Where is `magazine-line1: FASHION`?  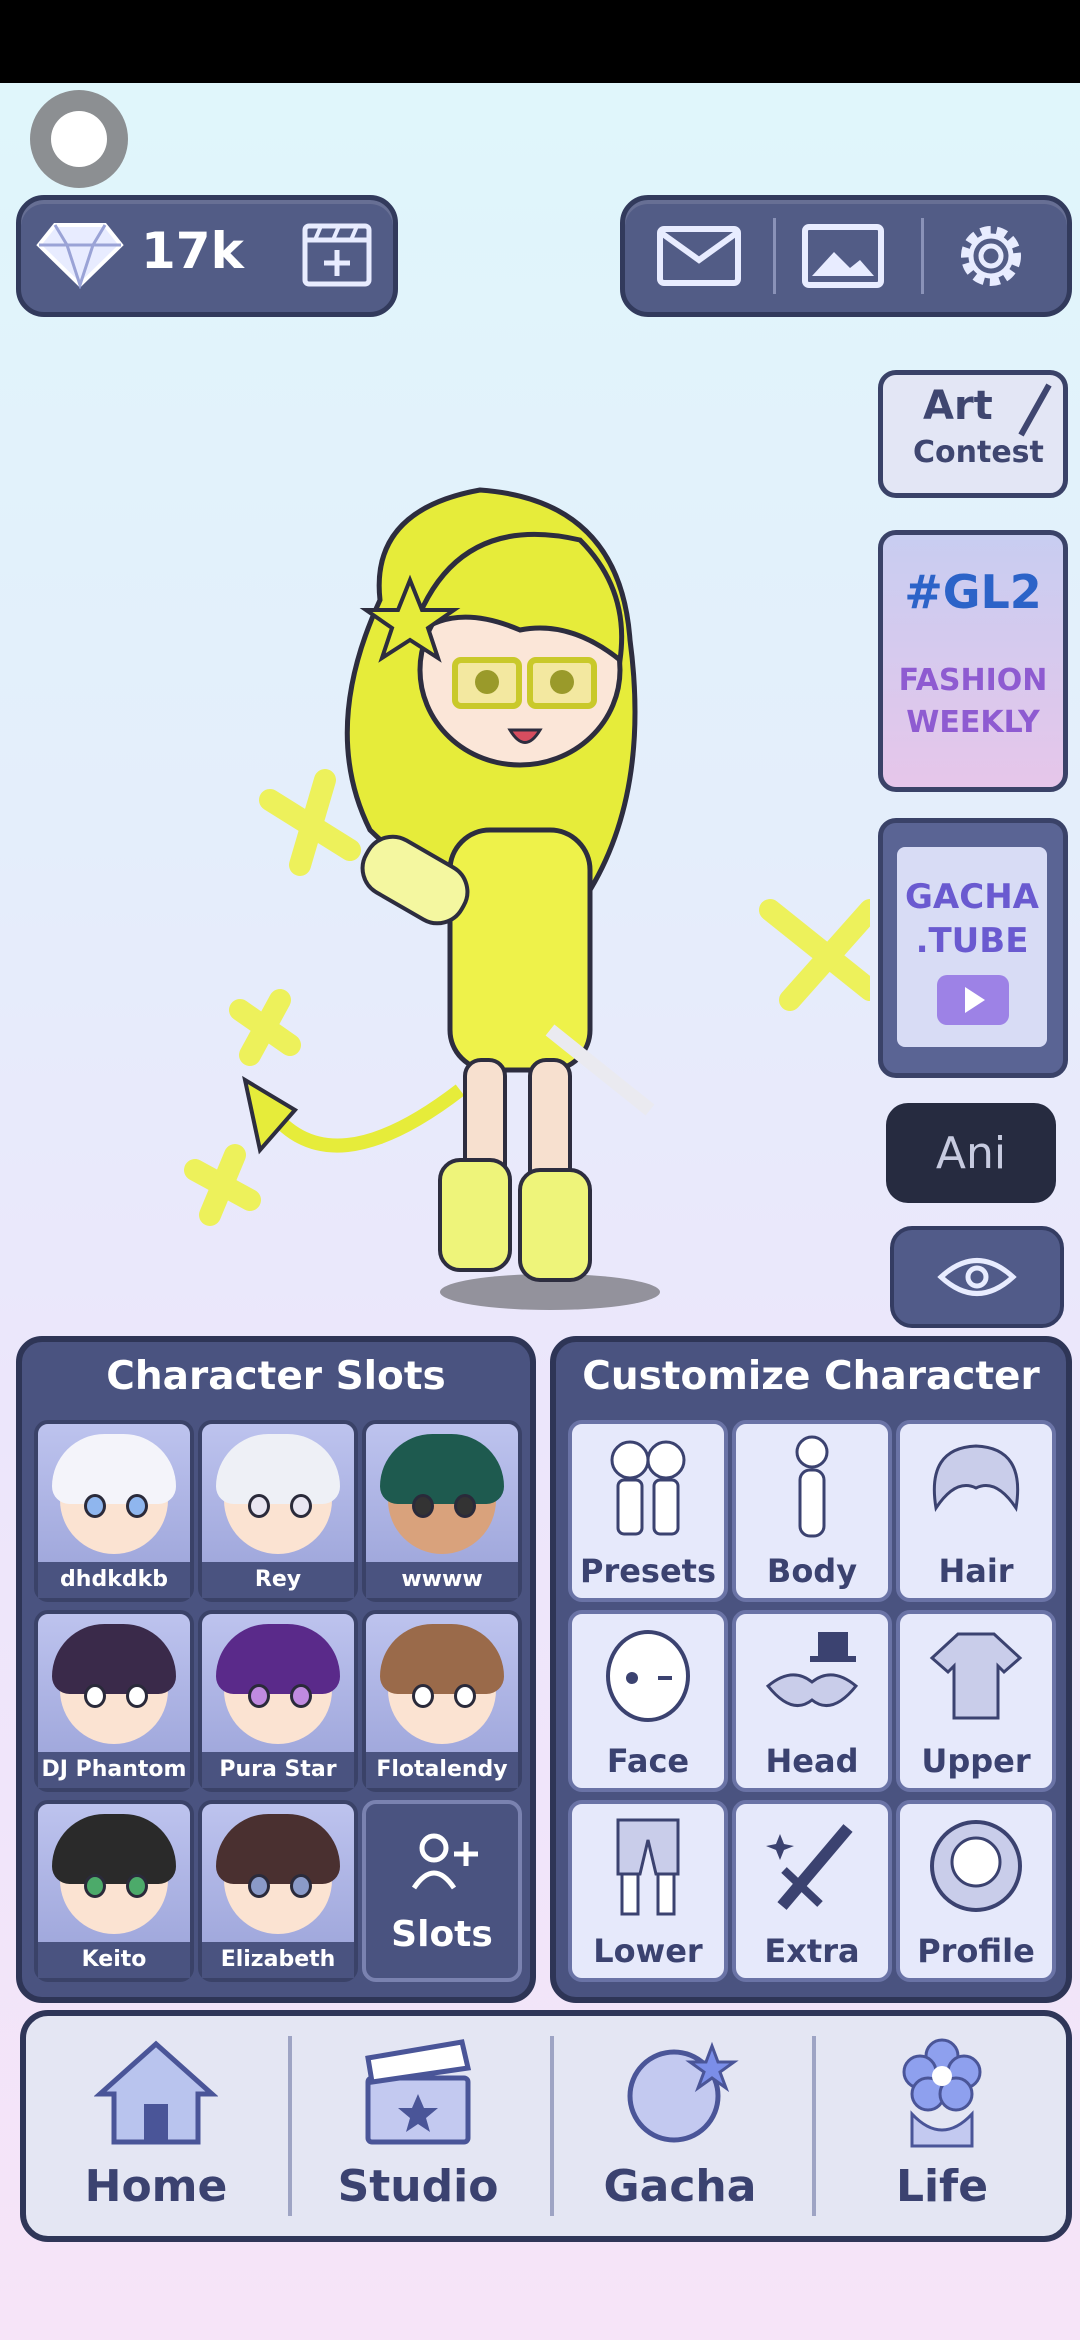
magazine-line1: FASHION is located at coordinates (973, 680).